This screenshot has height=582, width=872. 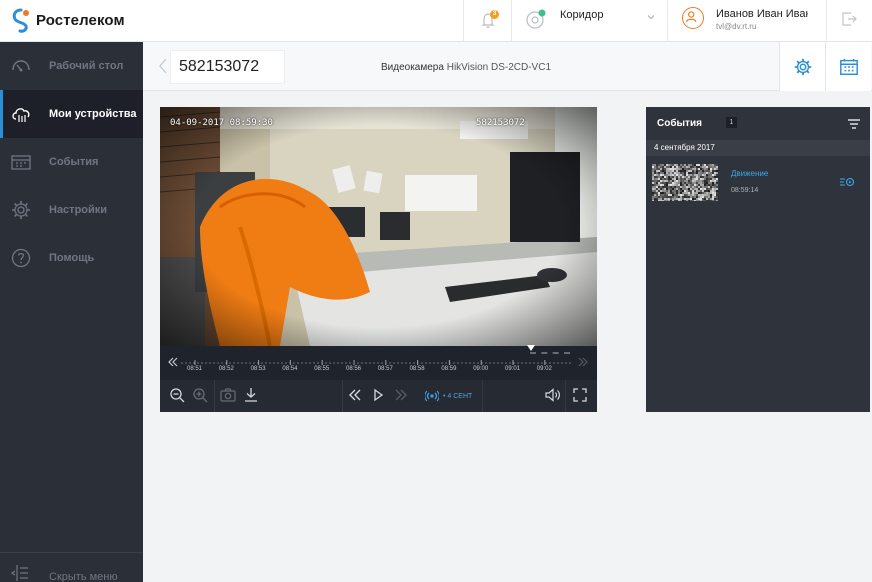 I want to click on device-description: Видеокамера HikVision DS-2CD-VC1, so click(x=466, y=67).